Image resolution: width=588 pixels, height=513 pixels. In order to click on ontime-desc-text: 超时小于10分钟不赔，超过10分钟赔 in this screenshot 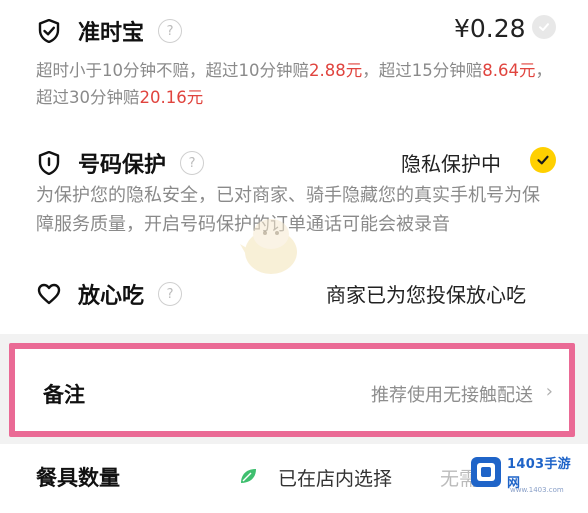, I will do `click(172, 70)`.